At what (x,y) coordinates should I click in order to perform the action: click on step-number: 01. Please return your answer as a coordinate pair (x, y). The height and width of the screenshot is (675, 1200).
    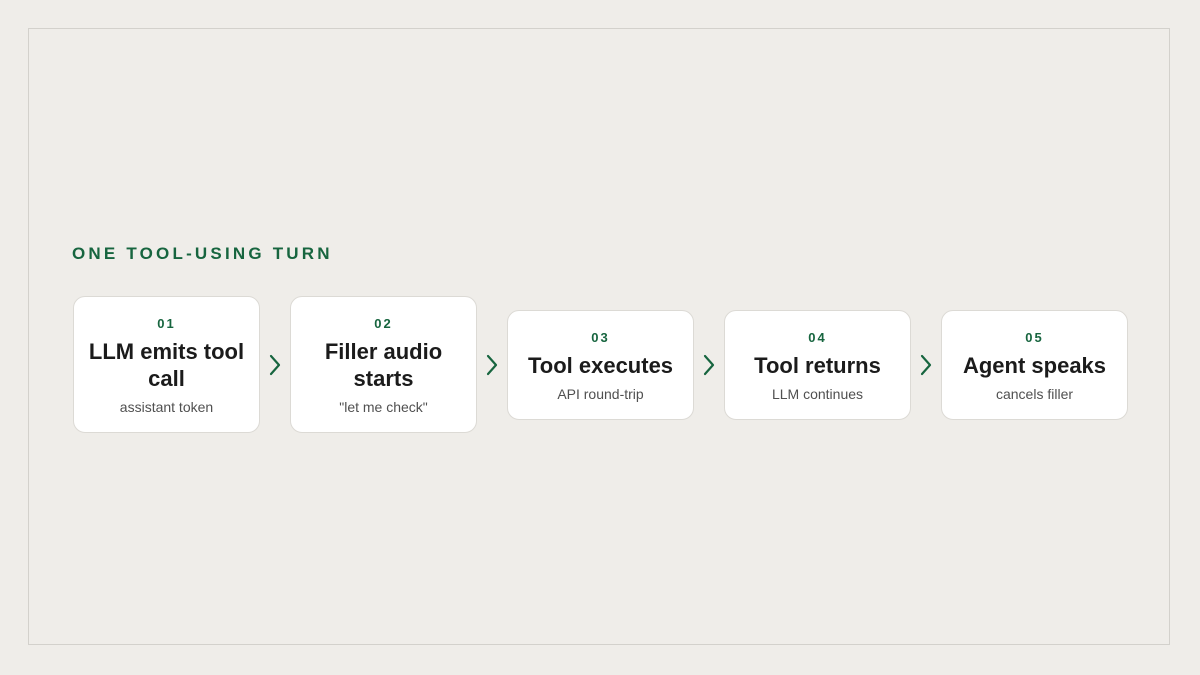
    Looking at the image, I should click on (166, 323).